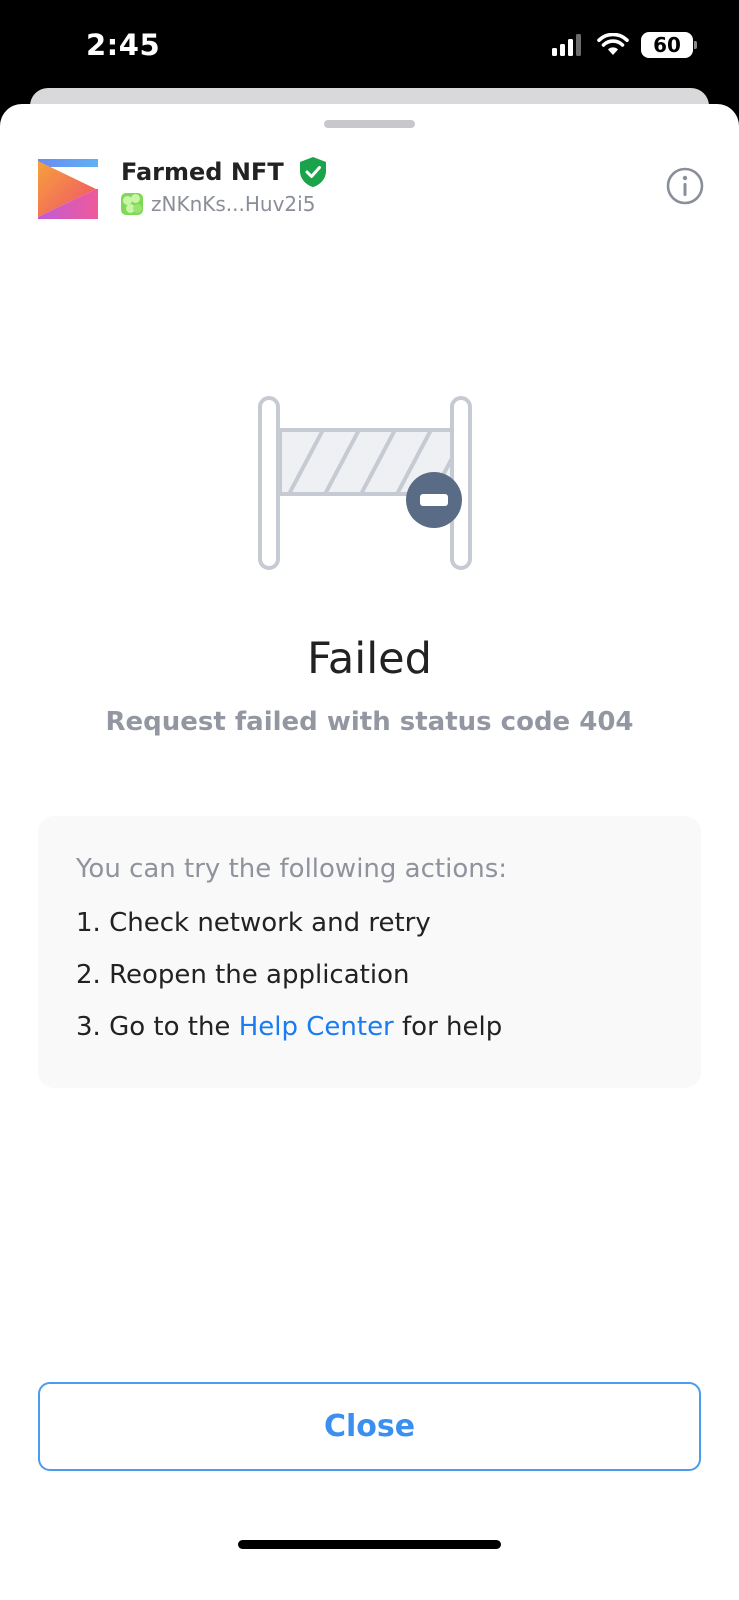  I want to click on battery-level: 60, so click(667, 45).